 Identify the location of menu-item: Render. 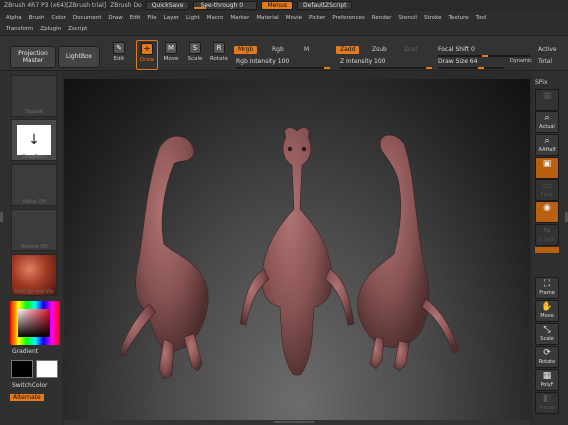
(382, 18).